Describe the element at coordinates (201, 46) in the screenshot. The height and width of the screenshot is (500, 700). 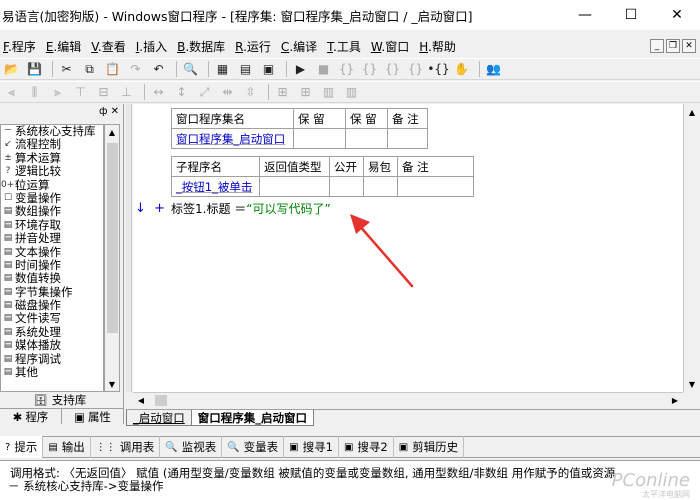
I see `menu-database: B.数据库` at that location.